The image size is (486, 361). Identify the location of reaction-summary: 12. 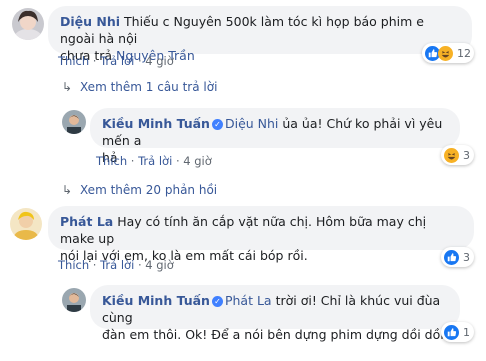
(448, 53).